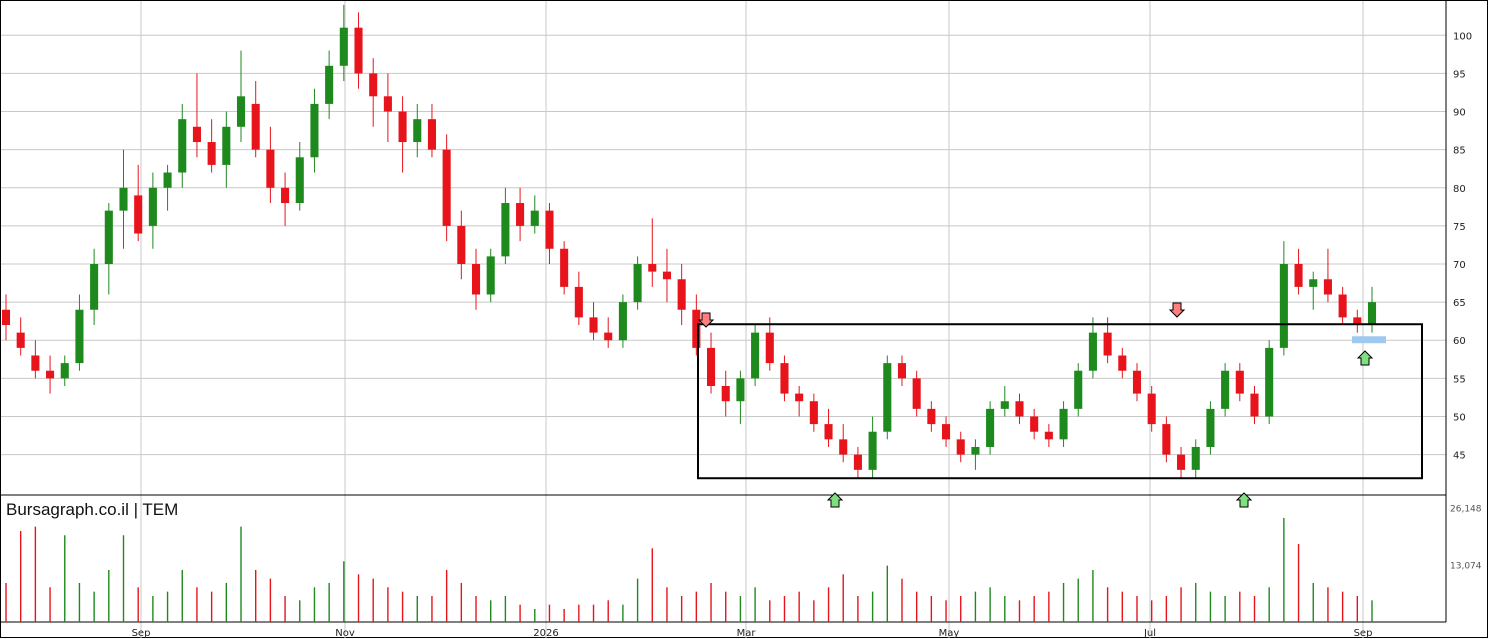 The image size is (1488, 639). What do you see at coordinates (1369, 340) in the screenshot?
I see `support-band` at bounding box center [1369, 340].